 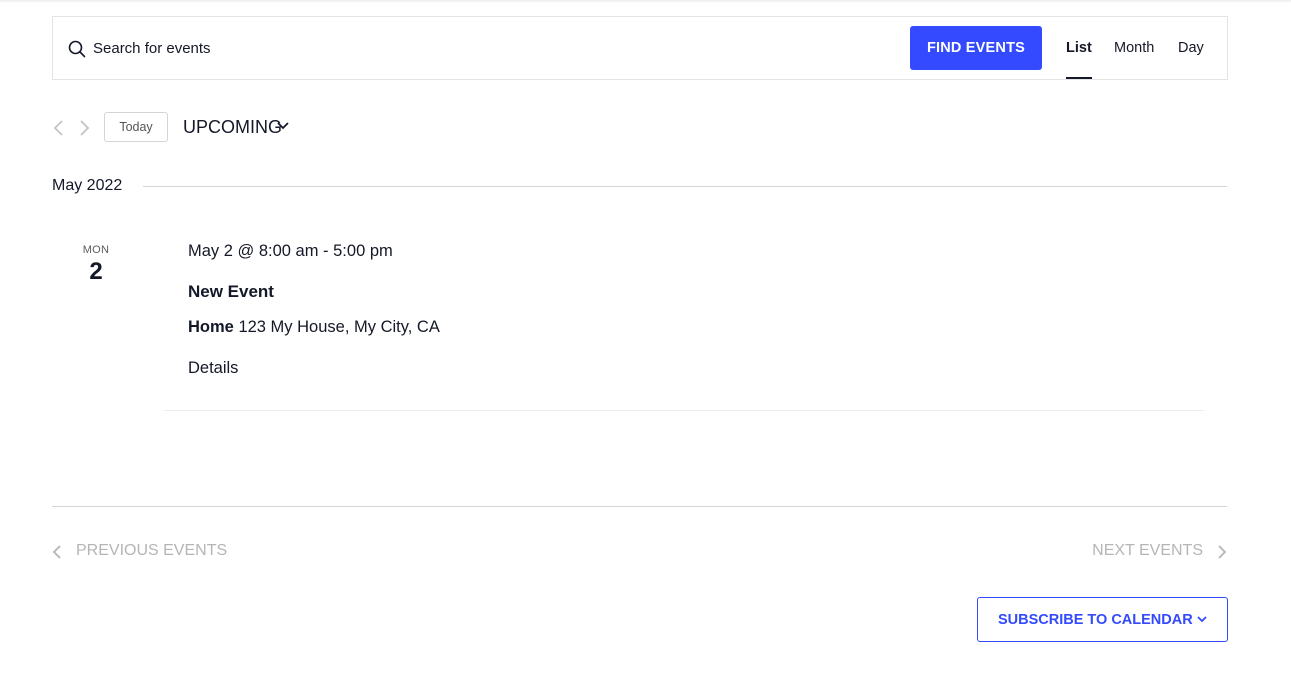 I want to click on next-events-label: NEXT EVENTS, so click(x=1147, y=550).